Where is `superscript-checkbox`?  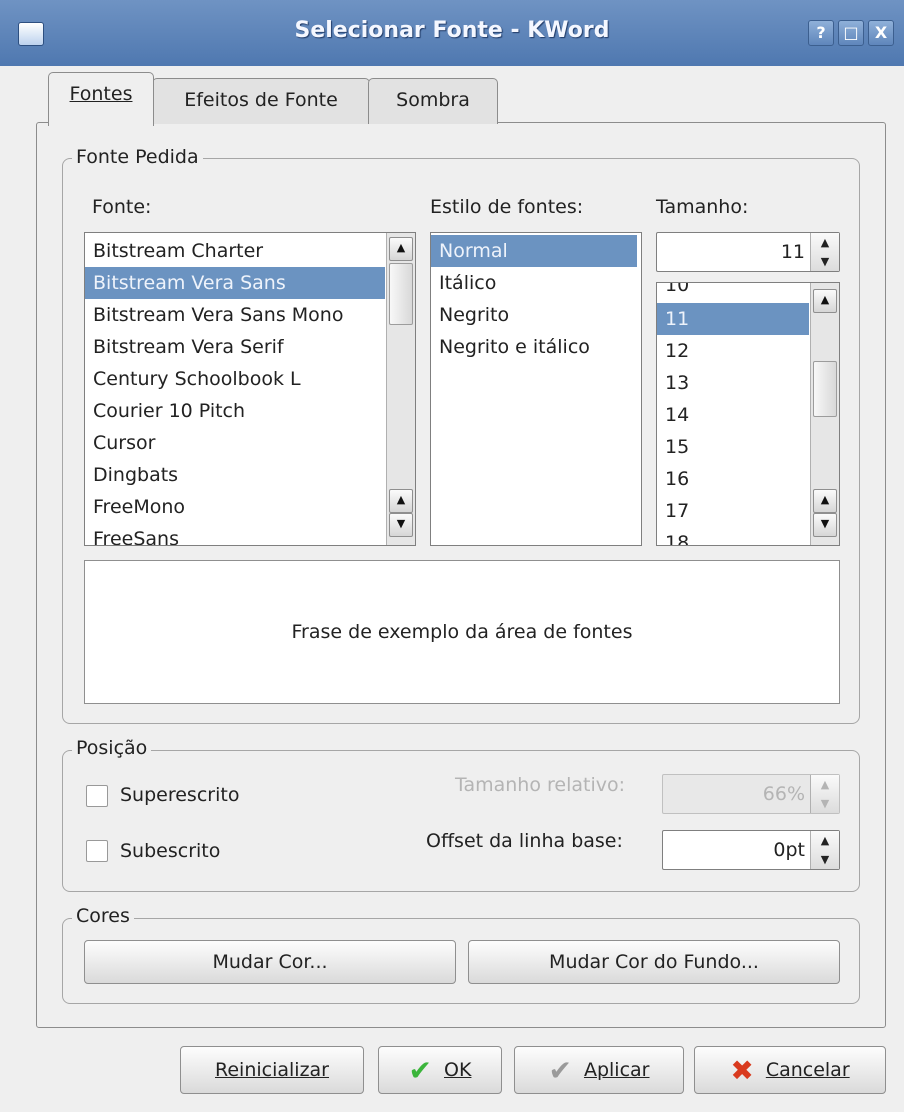 superscript-checkbox is located at coordinates (97, 796).